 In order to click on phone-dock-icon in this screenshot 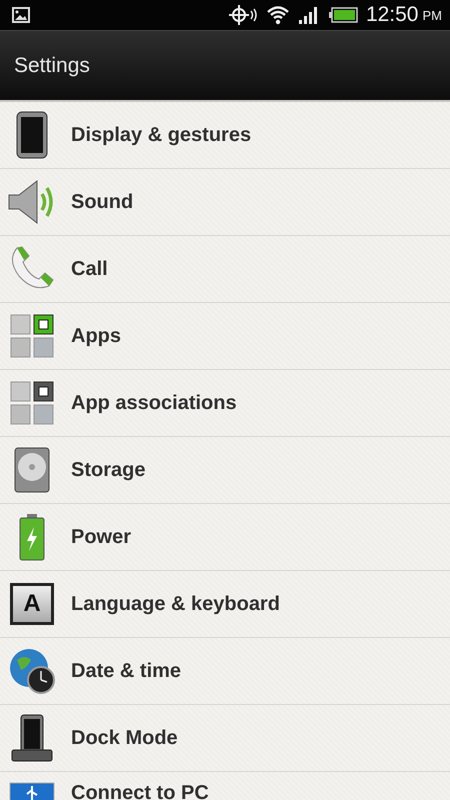, I will do `click(32, 738)`.